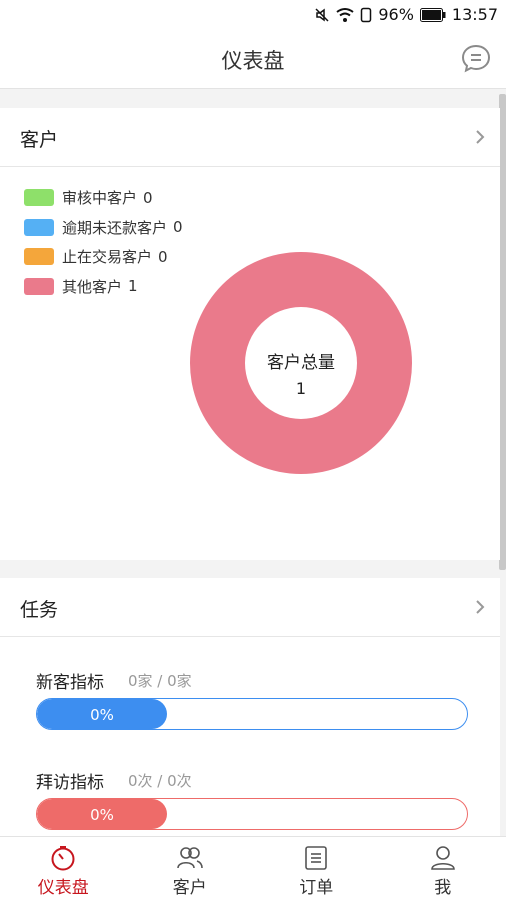  Describe the element at coordinates (92, 286) in the screenshot. I see `legend-label: 其他客户` at that location.